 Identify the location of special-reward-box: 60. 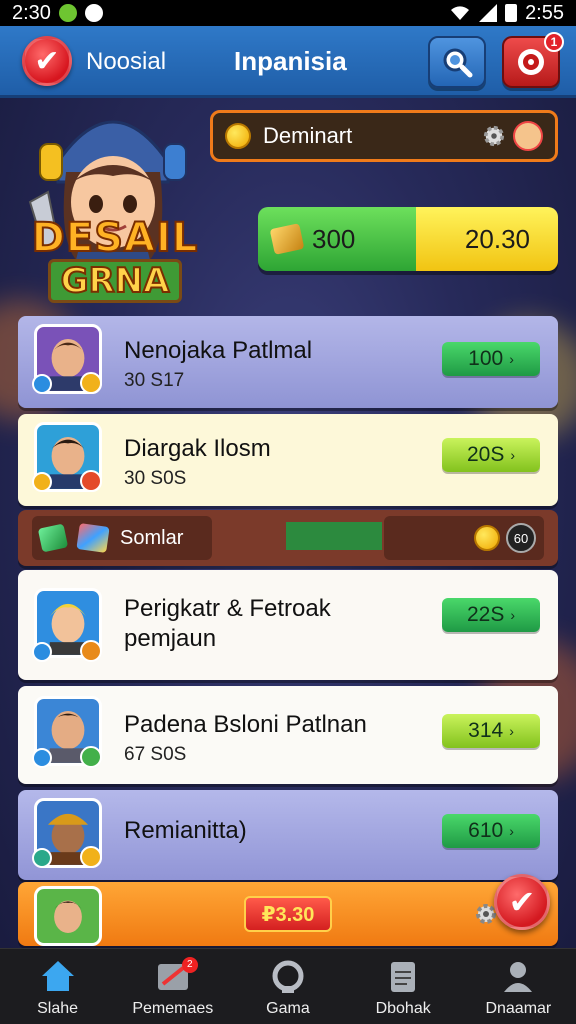
(464, 538).